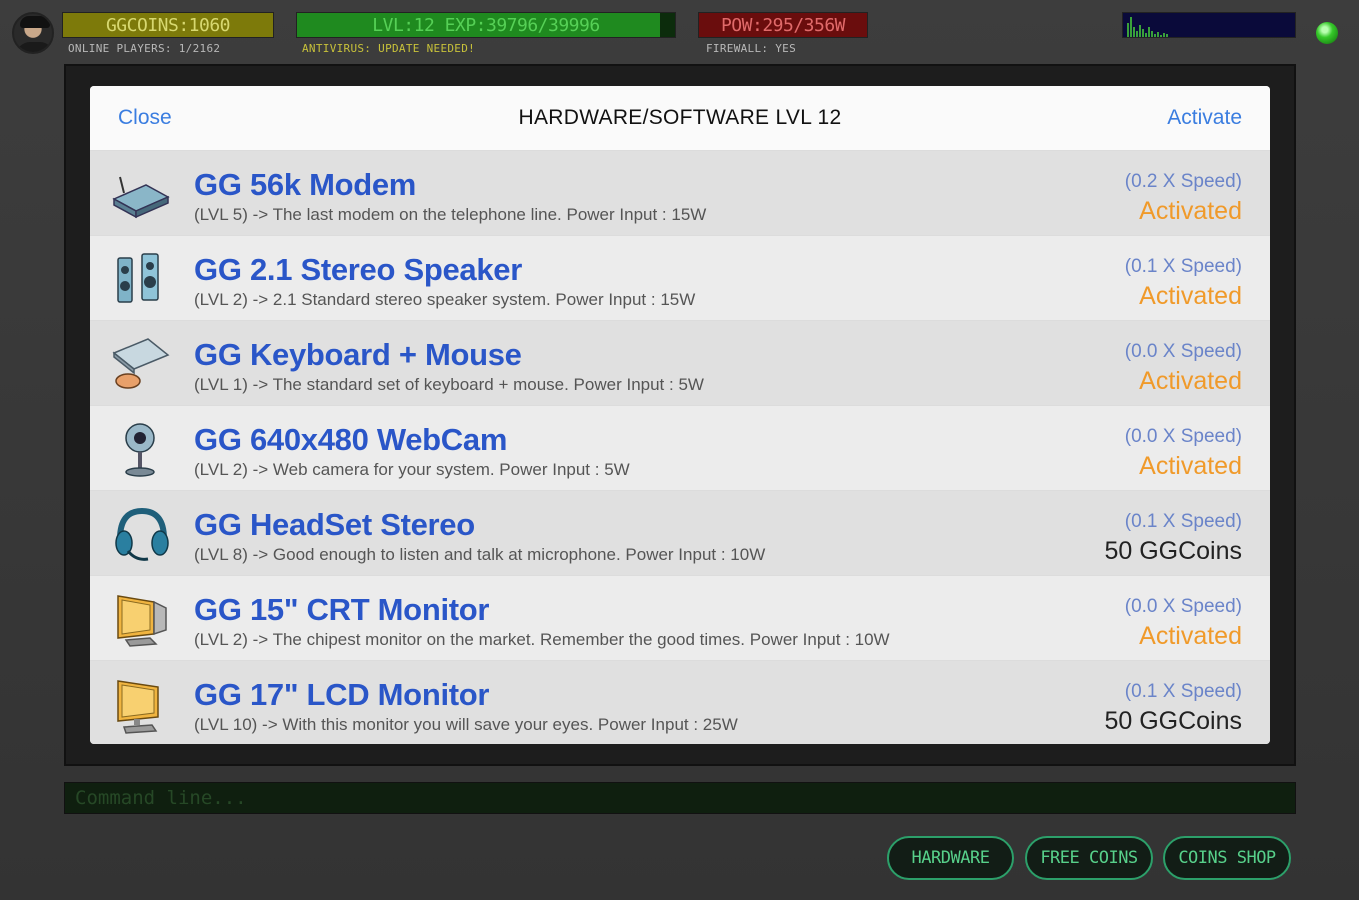 The width and height of the screenshot is (1359, 900). I want to click on hardware-button: HARDWARE, so click(950, 858).